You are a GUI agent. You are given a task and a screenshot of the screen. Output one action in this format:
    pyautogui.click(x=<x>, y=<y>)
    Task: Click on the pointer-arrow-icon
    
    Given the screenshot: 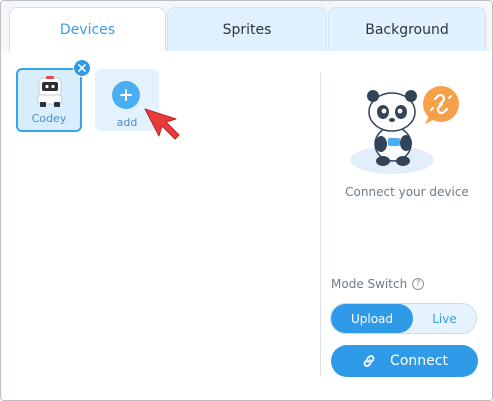 What is the action you would take?
    pyautogui.click(x=162, y=124)
    